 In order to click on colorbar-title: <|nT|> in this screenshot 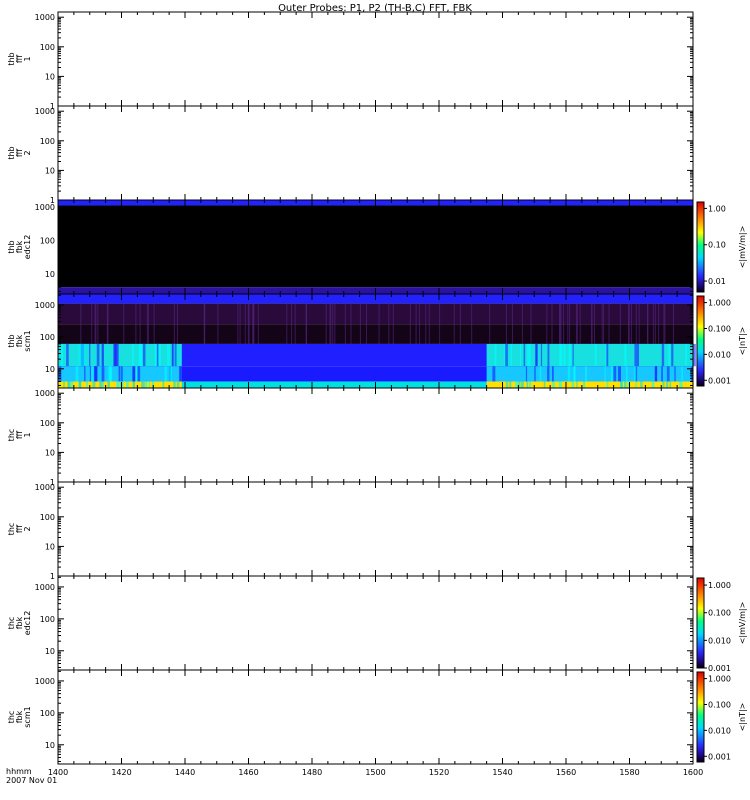, I will do `click(742, 341)`.